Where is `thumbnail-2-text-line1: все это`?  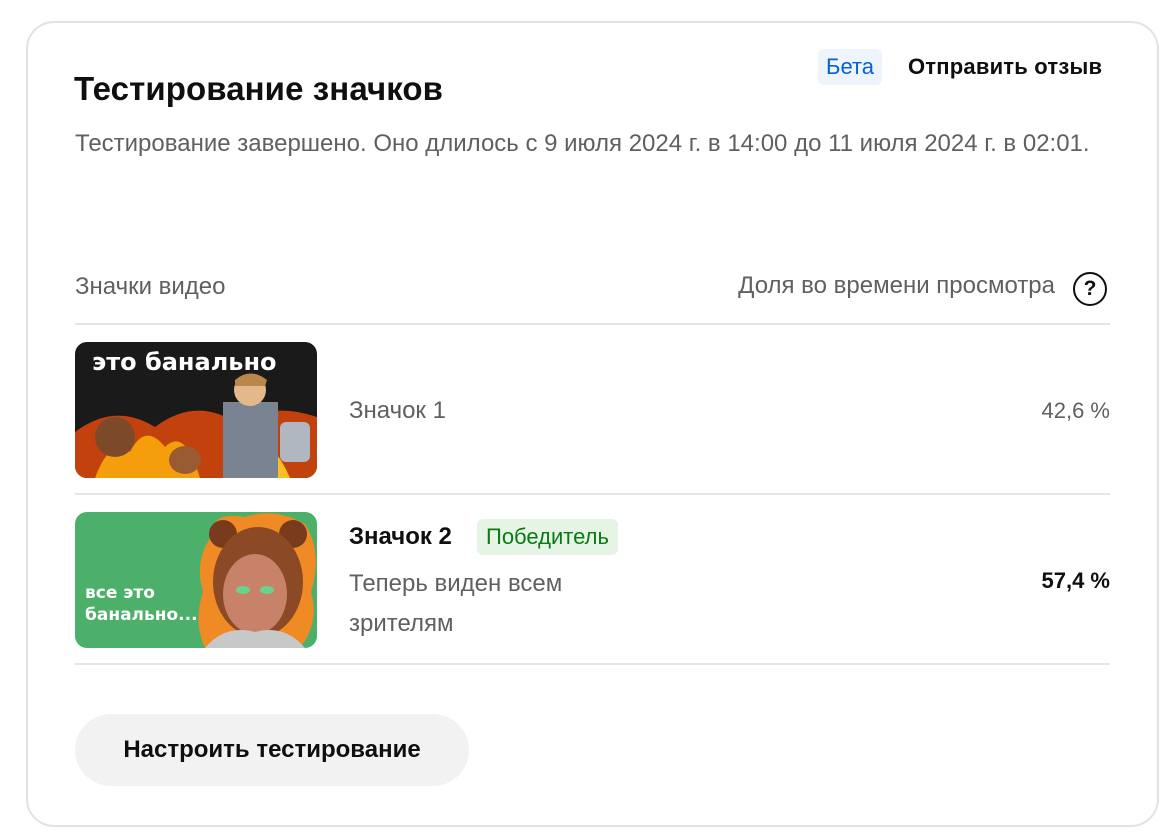
thumbnail-2-text-line1: все это is located at coordinates (120, 593).